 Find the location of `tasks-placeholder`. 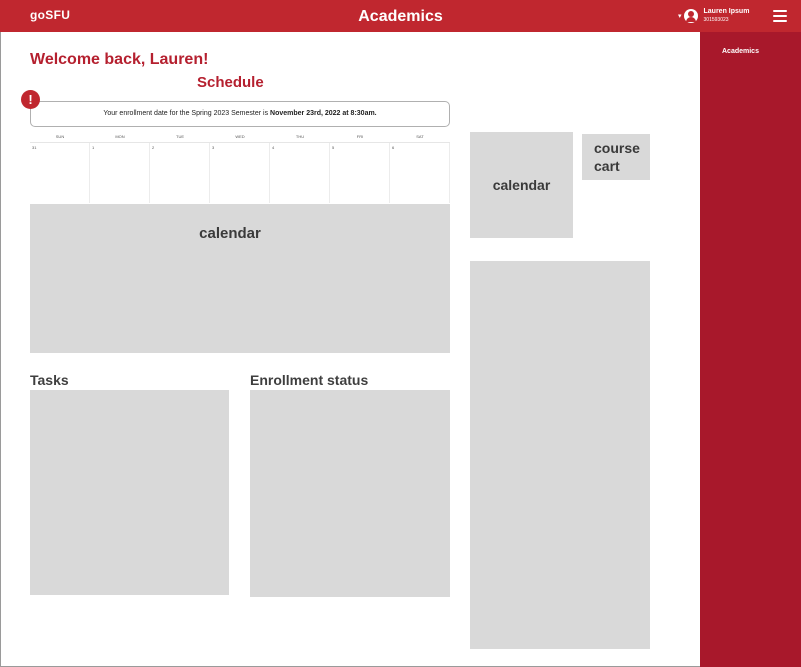

tasks-placeholder is located at coordinates (129, 492).